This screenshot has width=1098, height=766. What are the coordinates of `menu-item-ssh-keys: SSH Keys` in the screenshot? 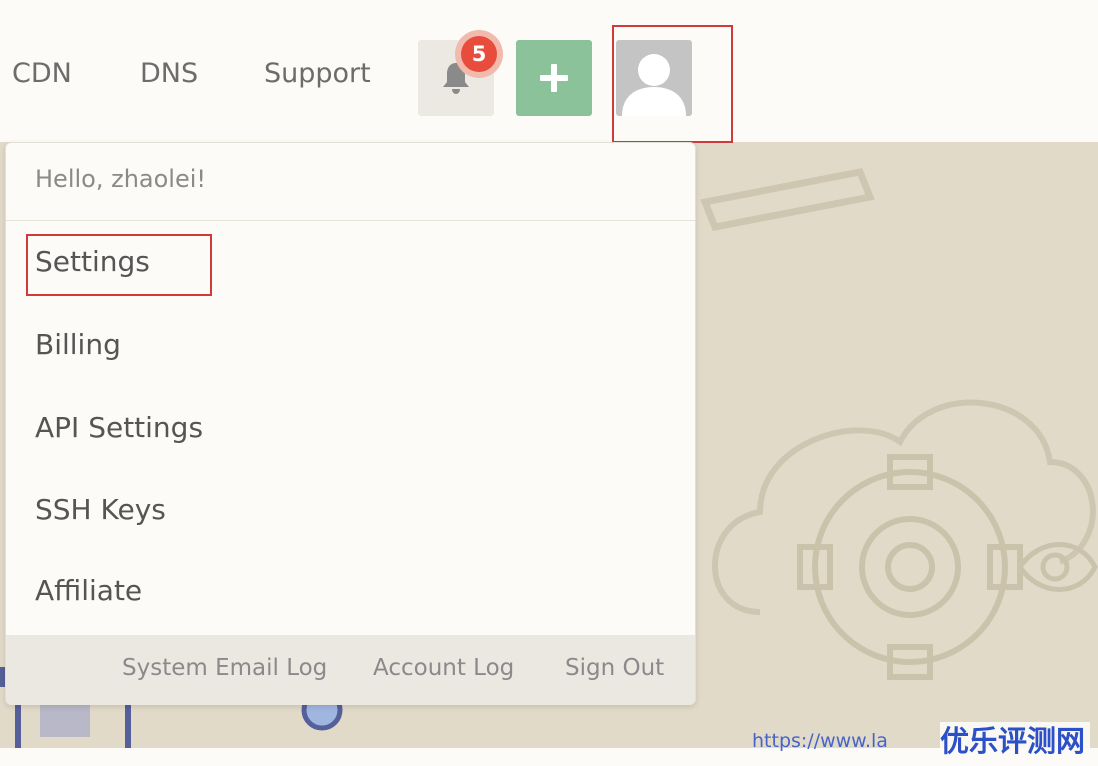 It's located at (100, 509).